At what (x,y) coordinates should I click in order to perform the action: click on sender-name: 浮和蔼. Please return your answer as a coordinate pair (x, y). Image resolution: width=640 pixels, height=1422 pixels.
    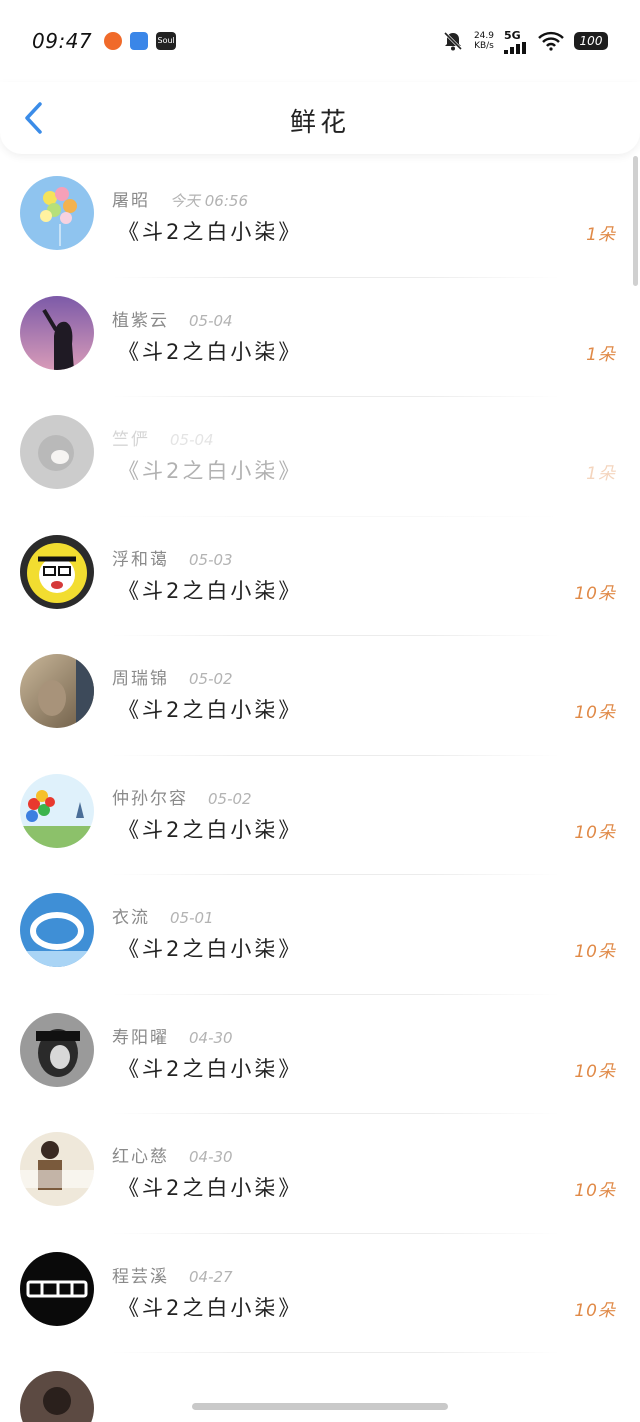
    Looking at the image, I should click on (140, 559).